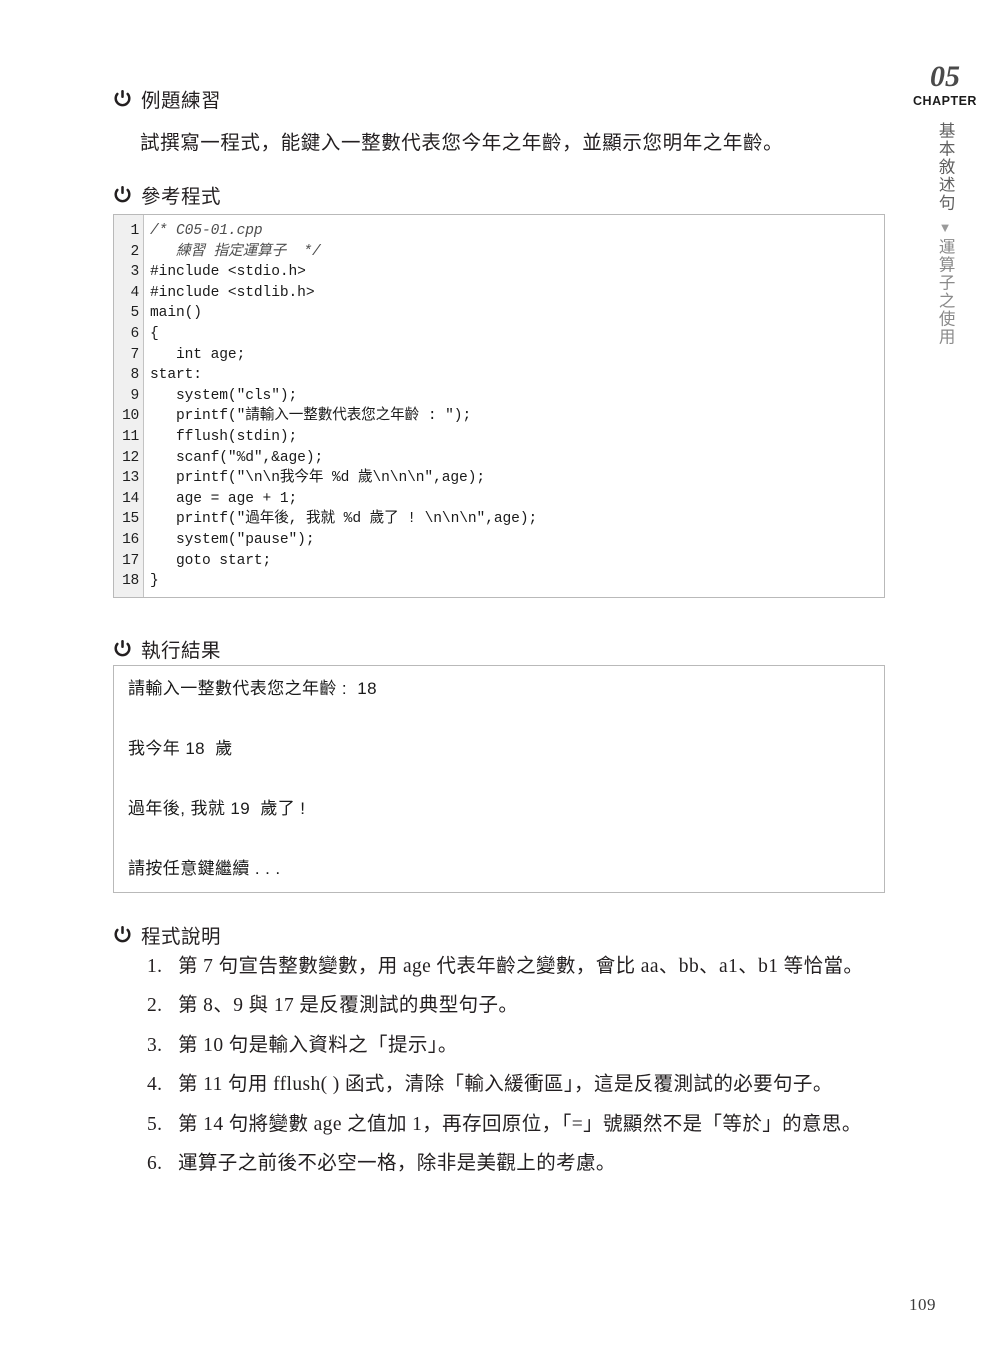 This screenshot has height=1353, width=1000. What do you see at coordinates (130, 478) in the screenshot?
I see `code-line-number: 13` at bounding box center [130, 478].